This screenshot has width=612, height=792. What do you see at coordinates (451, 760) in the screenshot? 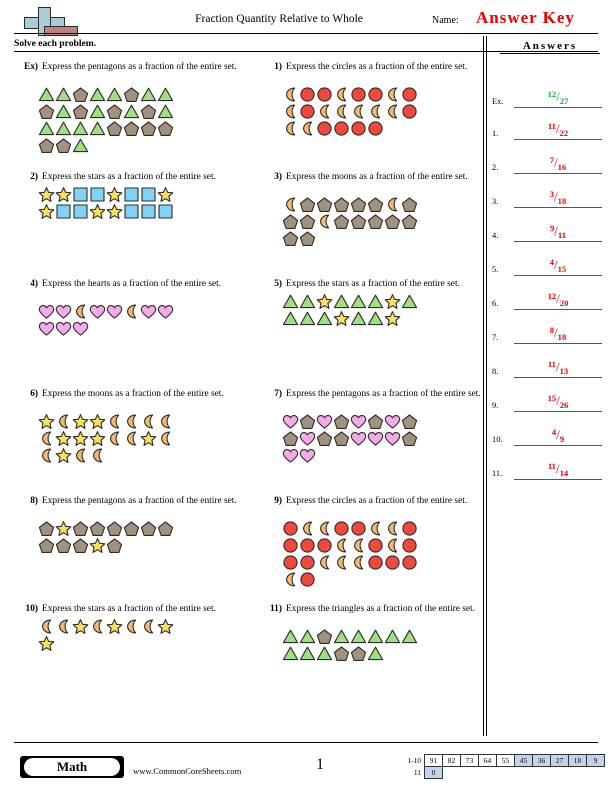
I see `score-cell: 82` at bounding box center [451, 760].